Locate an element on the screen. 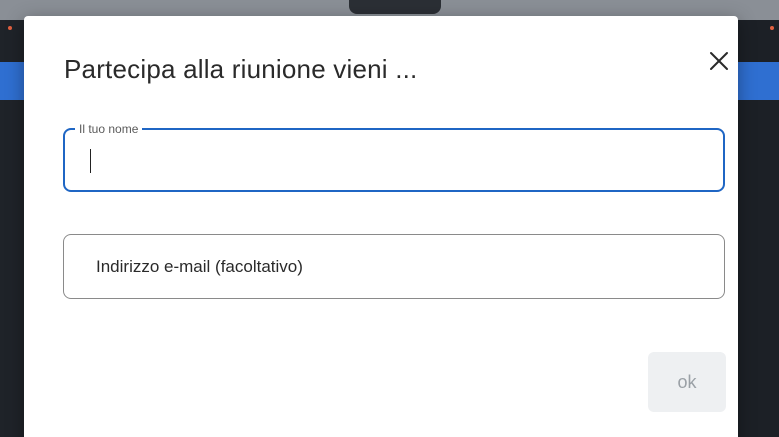 The image size is (779, 437). background-top-pill is located at coordinates (395, 7).